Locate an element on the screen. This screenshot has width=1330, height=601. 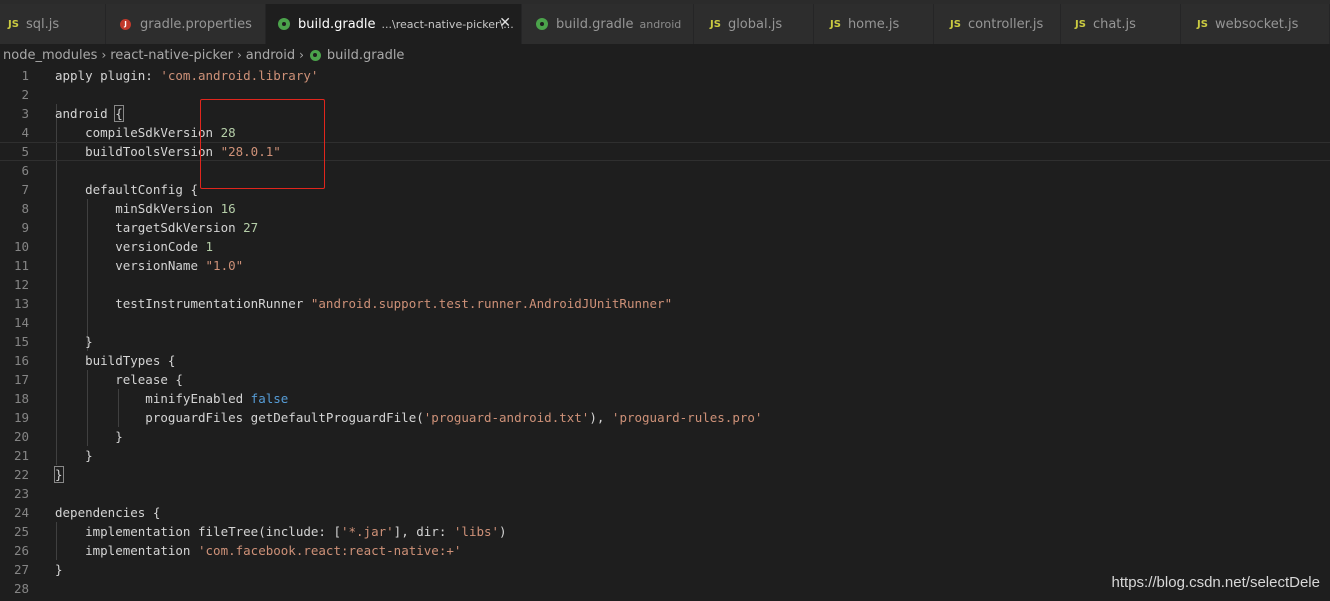
tab-label: websocket.js is located at coordinates (1256, 24).